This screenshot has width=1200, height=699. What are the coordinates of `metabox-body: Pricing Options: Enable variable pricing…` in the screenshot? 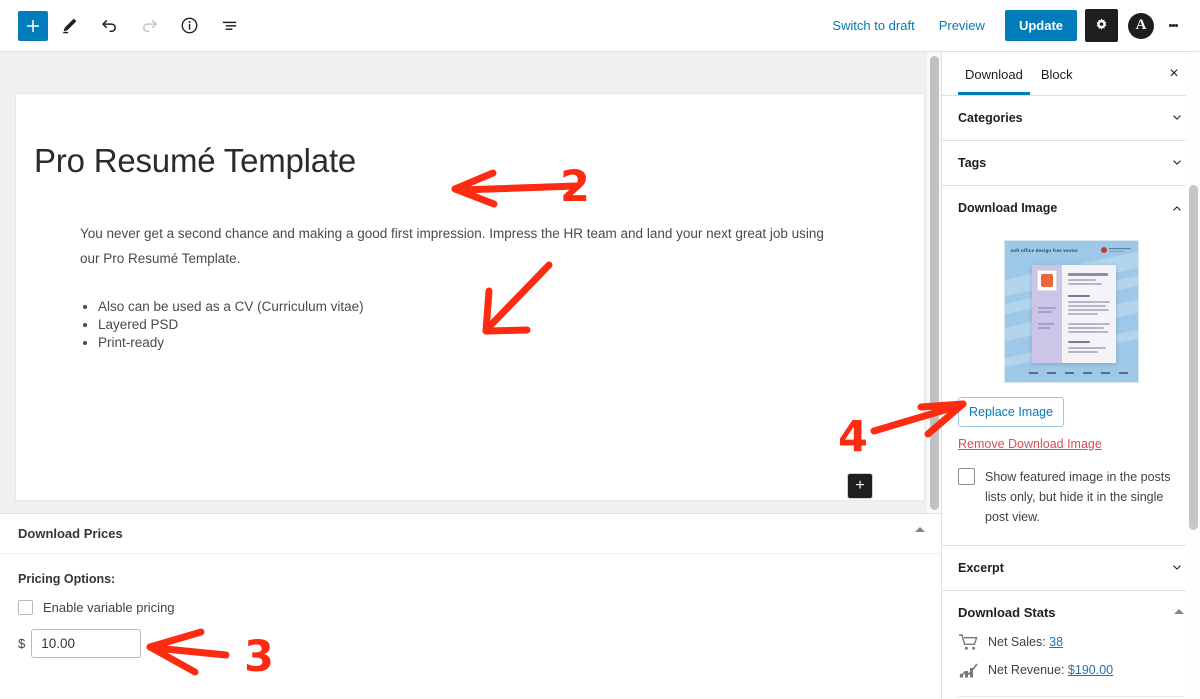 It's located at (470, 615).